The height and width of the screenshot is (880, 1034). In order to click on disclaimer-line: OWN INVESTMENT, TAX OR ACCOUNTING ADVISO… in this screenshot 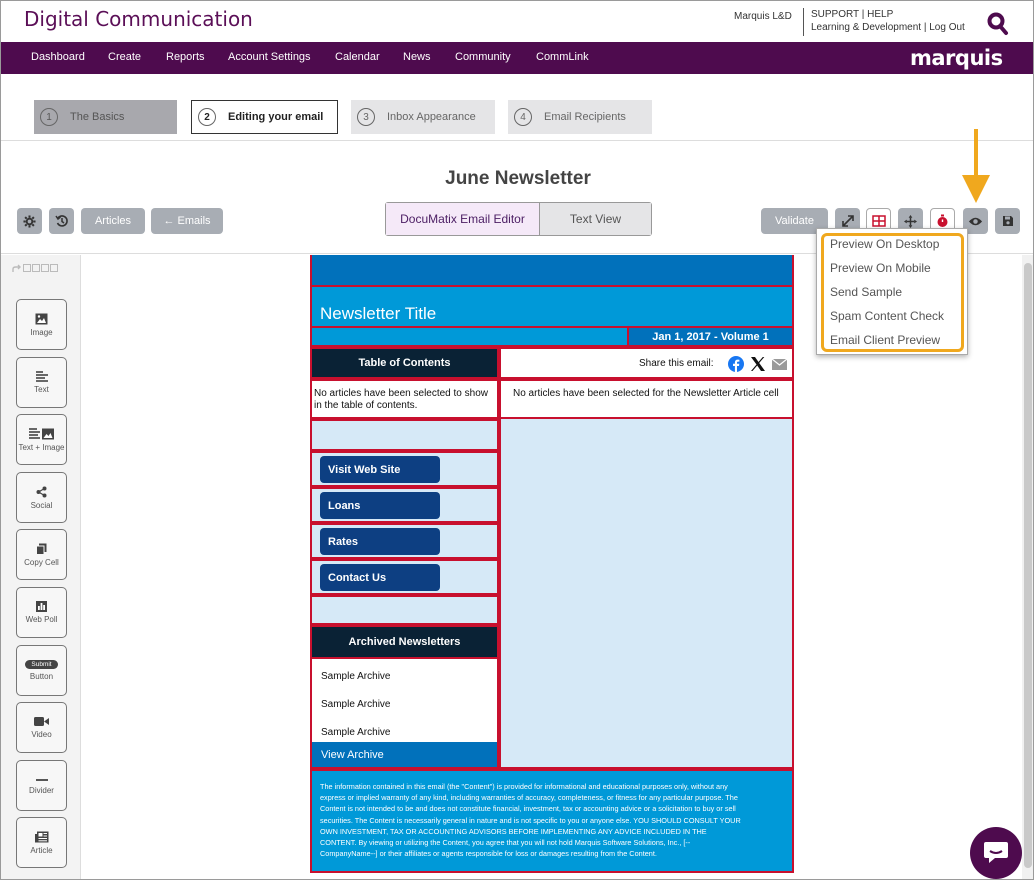, I will do `click(513, 831)`.